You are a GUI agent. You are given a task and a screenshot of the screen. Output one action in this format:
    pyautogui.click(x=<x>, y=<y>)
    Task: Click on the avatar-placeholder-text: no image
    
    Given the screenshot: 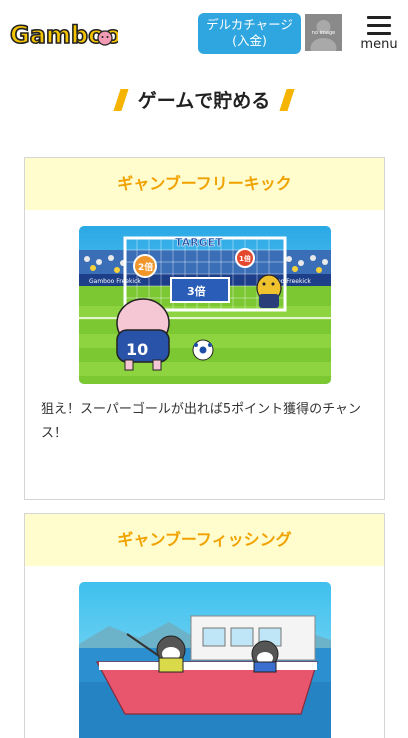 What is the action you would take?
    pyautogui.click(x=323, y=33)
    